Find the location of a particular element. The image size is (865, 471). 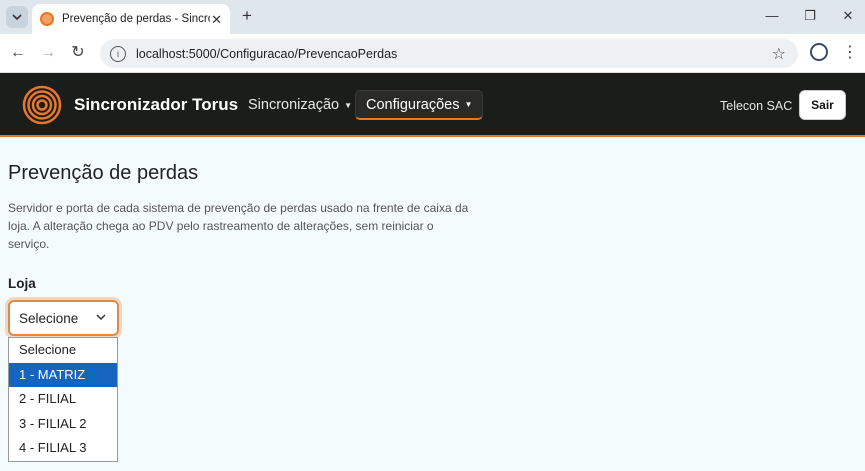

tab-close-icon: ✕ is located at coordinates (216, 20).